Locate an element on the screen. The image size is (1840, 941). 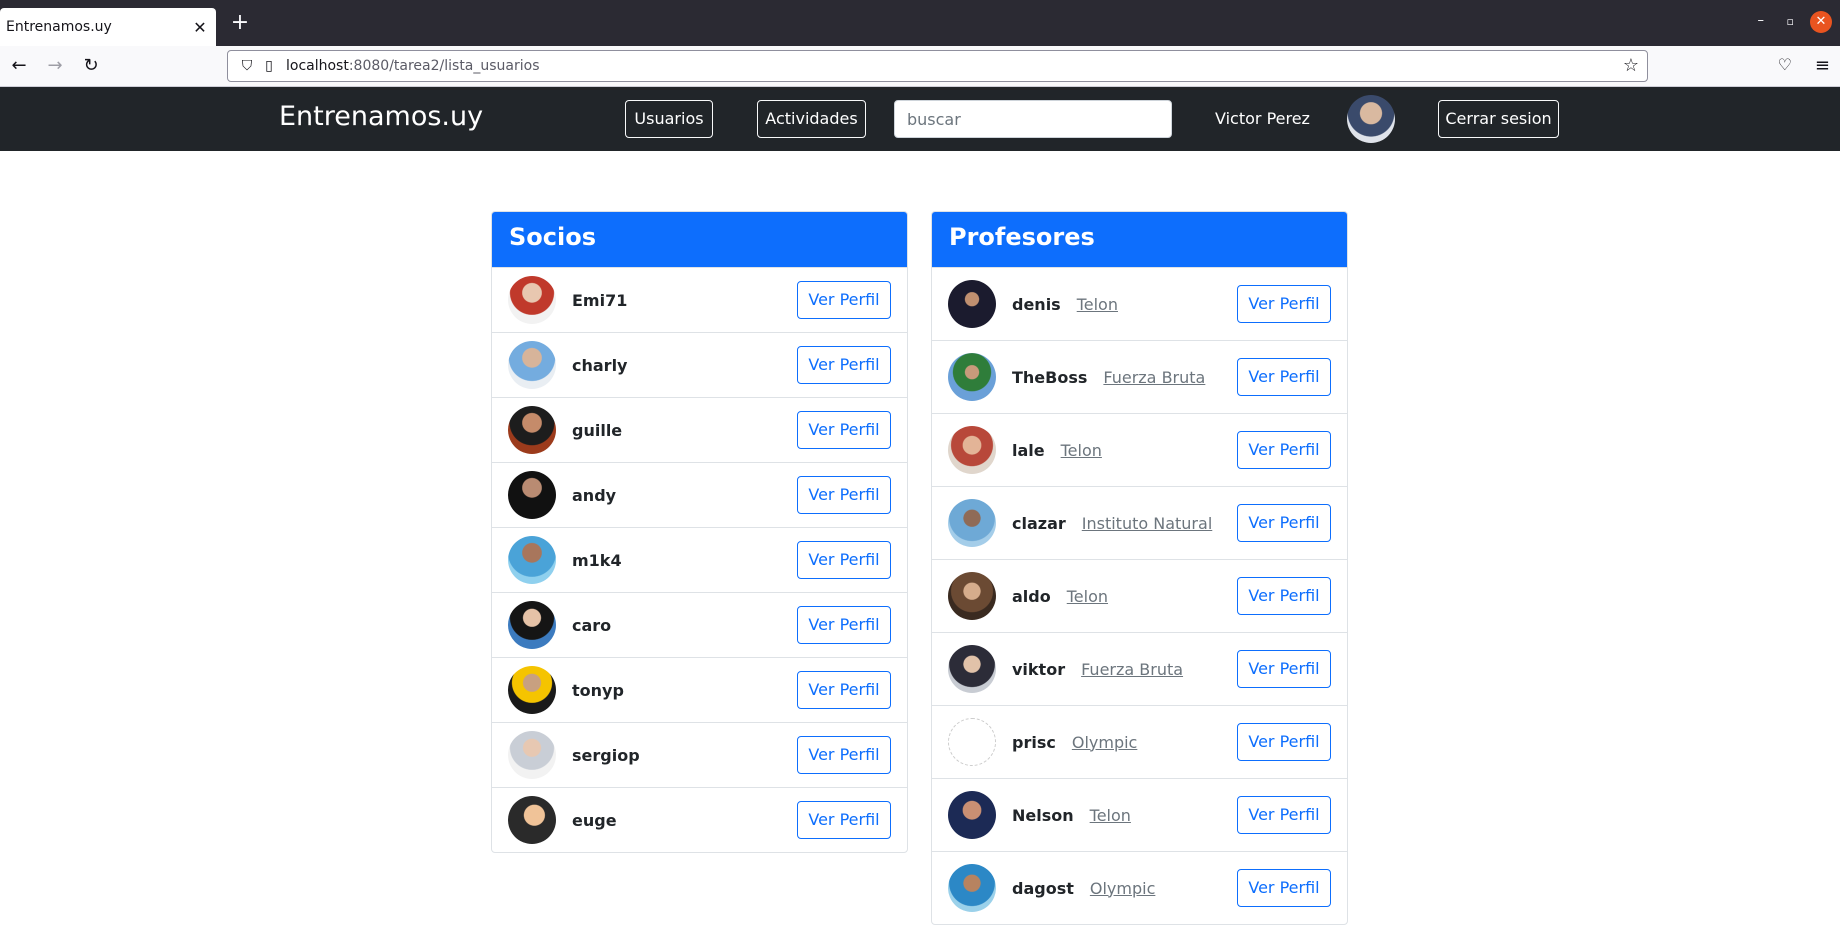
socios-title: Socios is located at coordinates (699, 239).